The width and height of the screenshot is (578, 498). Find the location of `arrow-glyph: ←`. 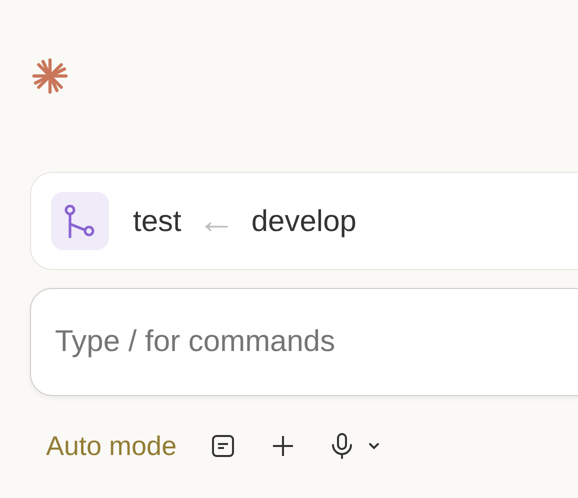

arrow-glyph: ← is located at coordinates (216, 221).